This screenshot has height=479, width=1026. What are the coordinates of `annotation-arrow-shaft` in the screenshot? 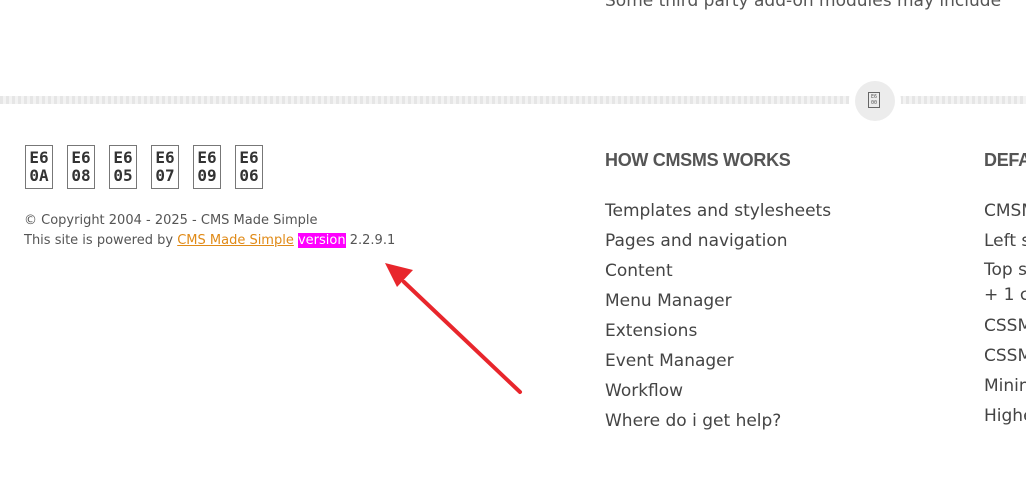 It's located at (462, 337).